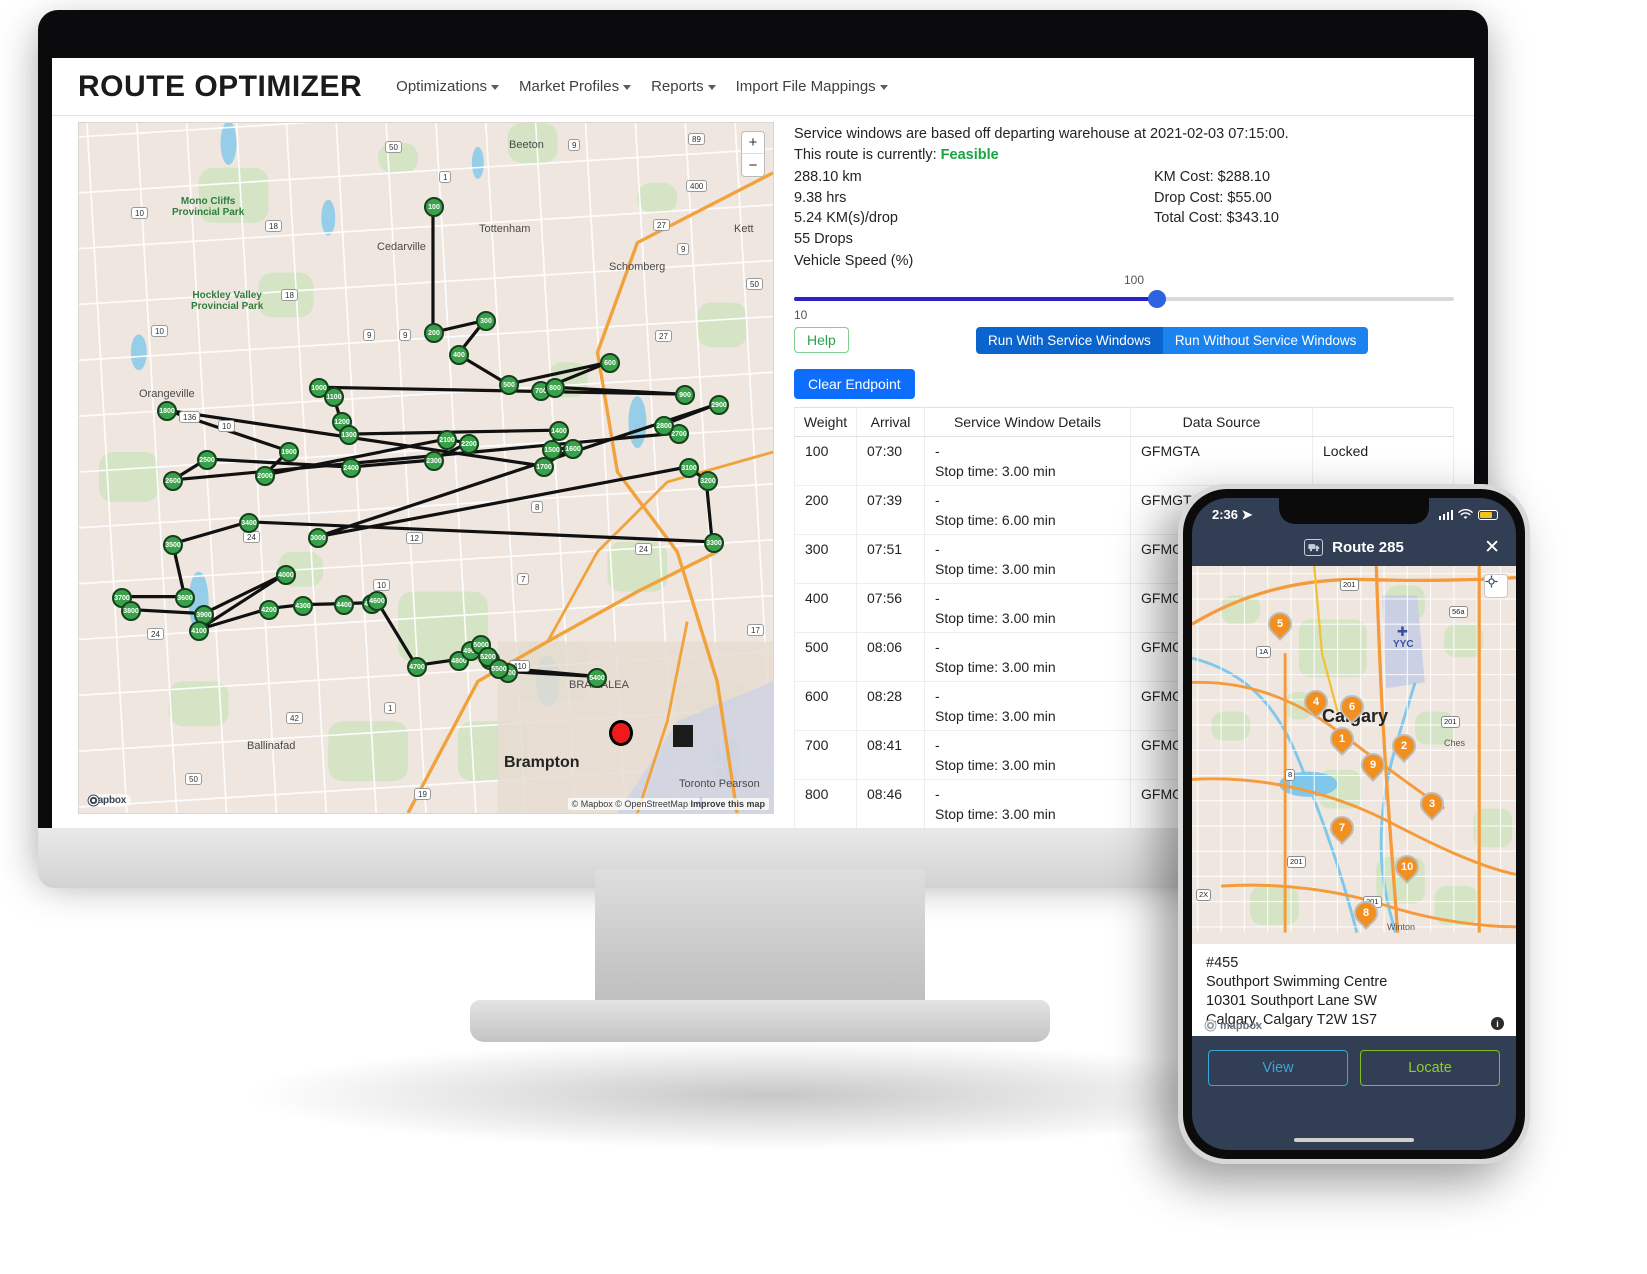 This screenshot has height=1274, width=1647. What do you see at coordinates (185, 598) in the screenshot?
I see `route-stop-marker: 3600` at bounding box center [185, 598].